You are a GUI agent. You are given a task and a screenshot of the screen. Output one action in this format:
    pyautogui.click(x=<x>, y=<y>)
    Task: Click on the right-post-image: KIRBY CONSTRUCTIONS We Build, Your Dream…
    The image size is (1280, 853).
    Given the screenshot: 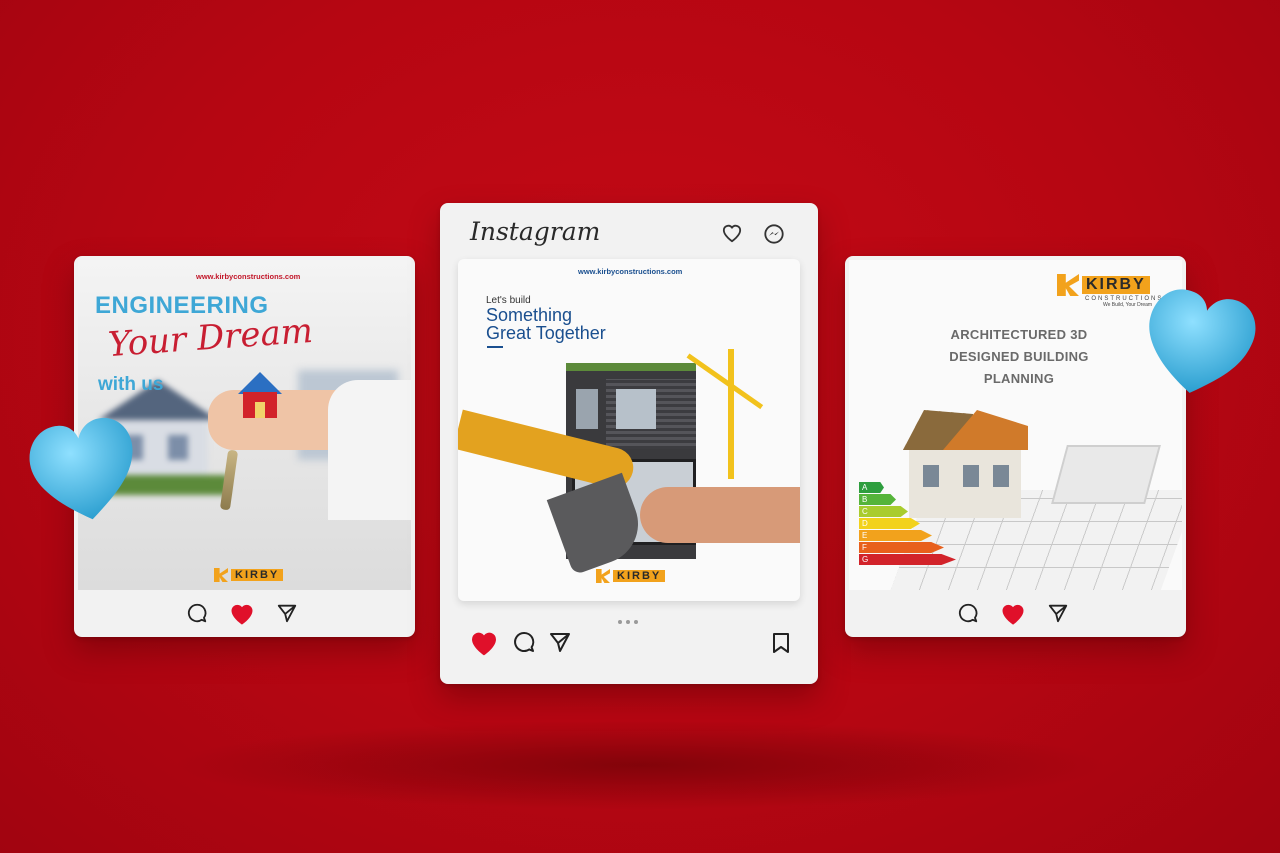 What is the action you would take?
    pyautogui.click(x=1015, y=425)
    